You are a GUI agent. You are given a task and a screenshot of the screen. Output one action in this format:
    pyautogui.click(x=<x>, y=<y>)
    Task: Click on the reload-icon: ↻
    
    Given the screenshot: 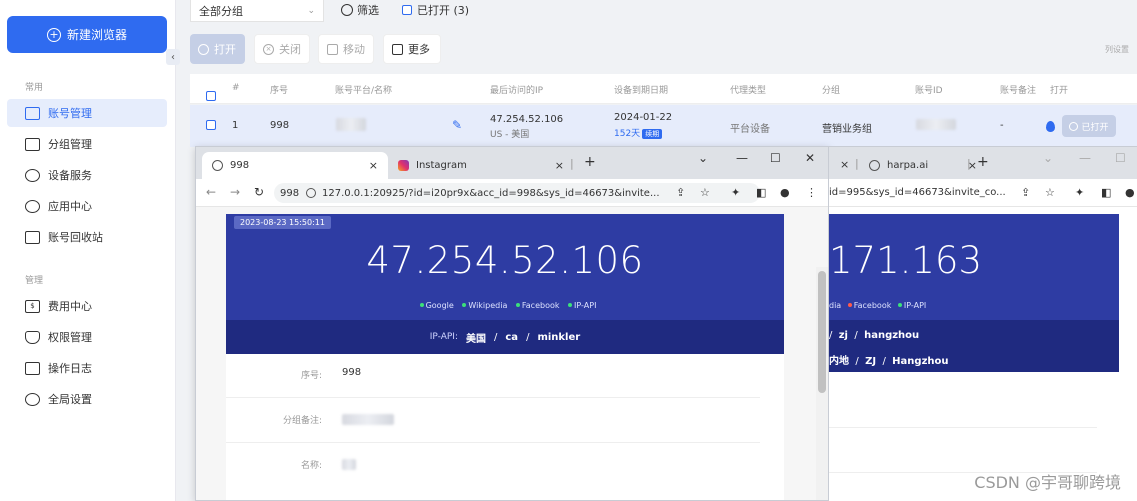 What is the action you would take?
    pyautogui.click(x=259, y=192)
    